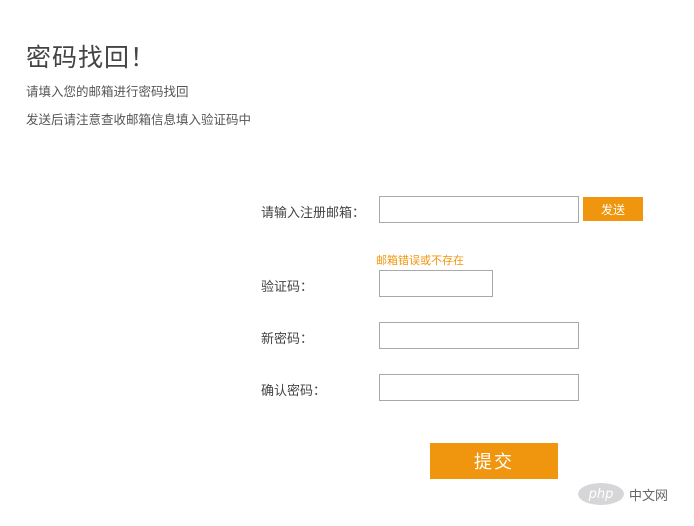  I want to click on instruction-text: 请填入您的邮箱进行密码找回, so click(107, 91).